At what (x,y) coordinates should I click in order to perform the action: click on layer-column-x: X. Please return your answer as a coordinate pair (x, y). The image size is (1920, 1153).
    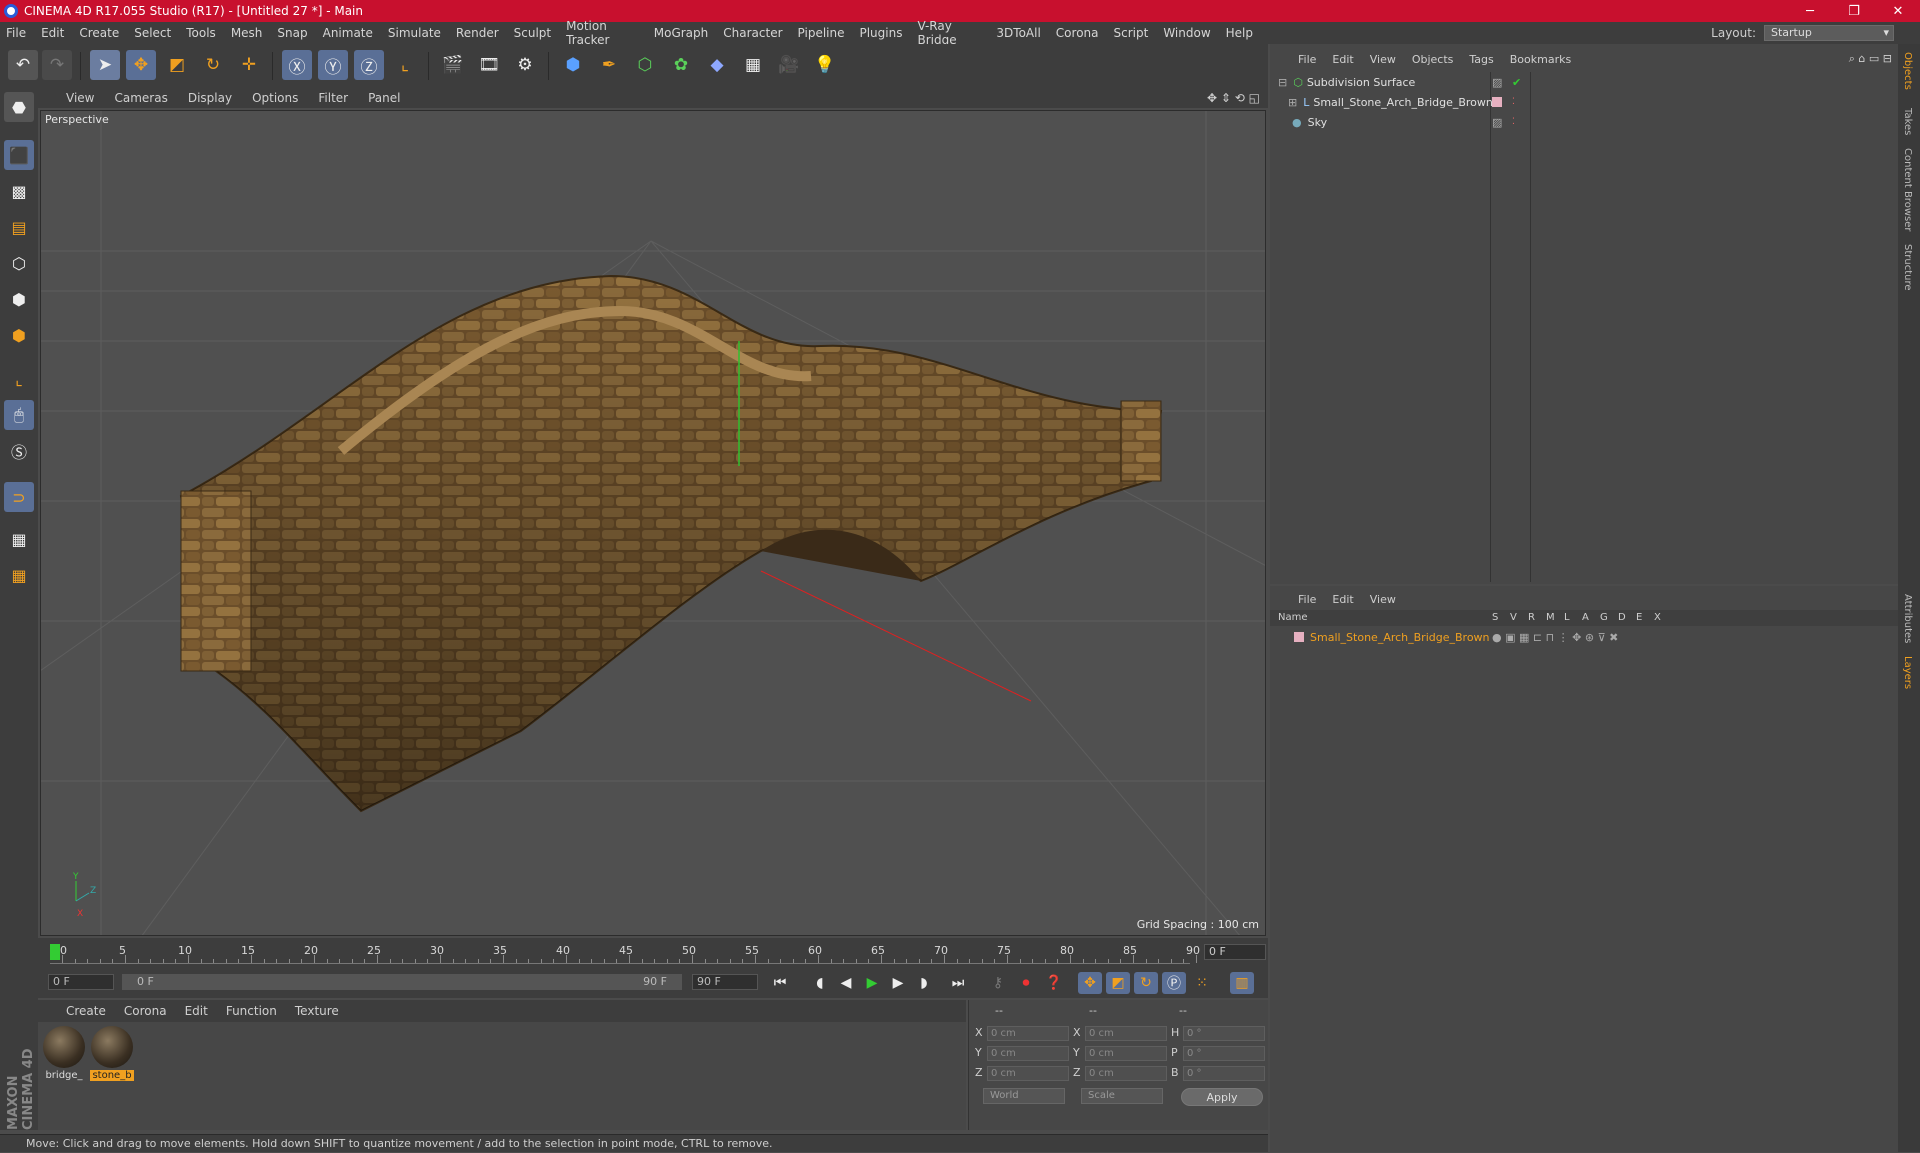
    Looking at the image, I should click on (1657, 617).